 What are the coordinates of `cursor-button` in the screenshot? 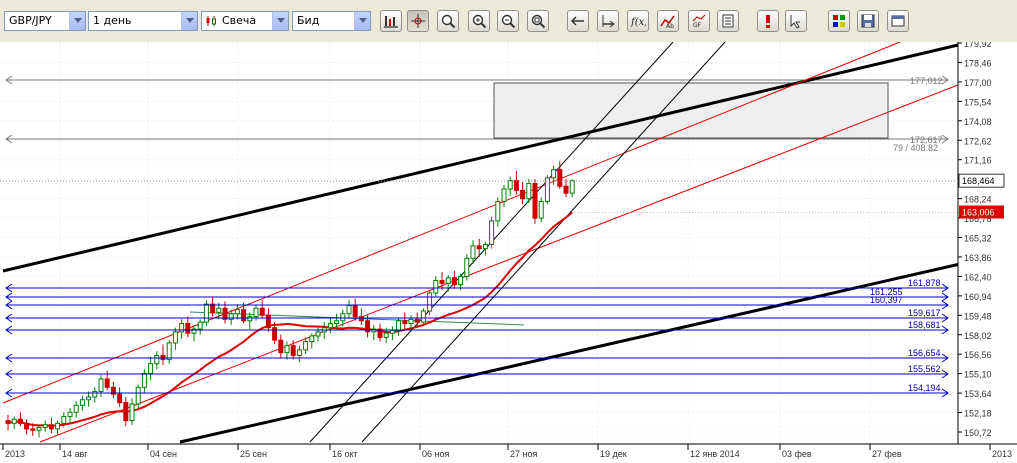 It's located at (796, 21).